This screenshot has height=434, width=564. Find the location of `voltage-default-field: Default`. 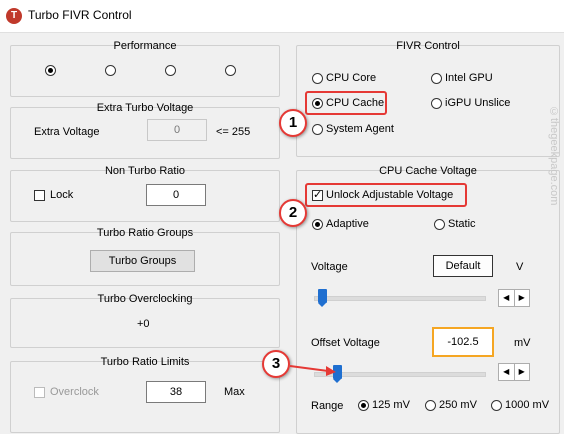

voltage-default-field: Default is located at coordinates (463, 266).